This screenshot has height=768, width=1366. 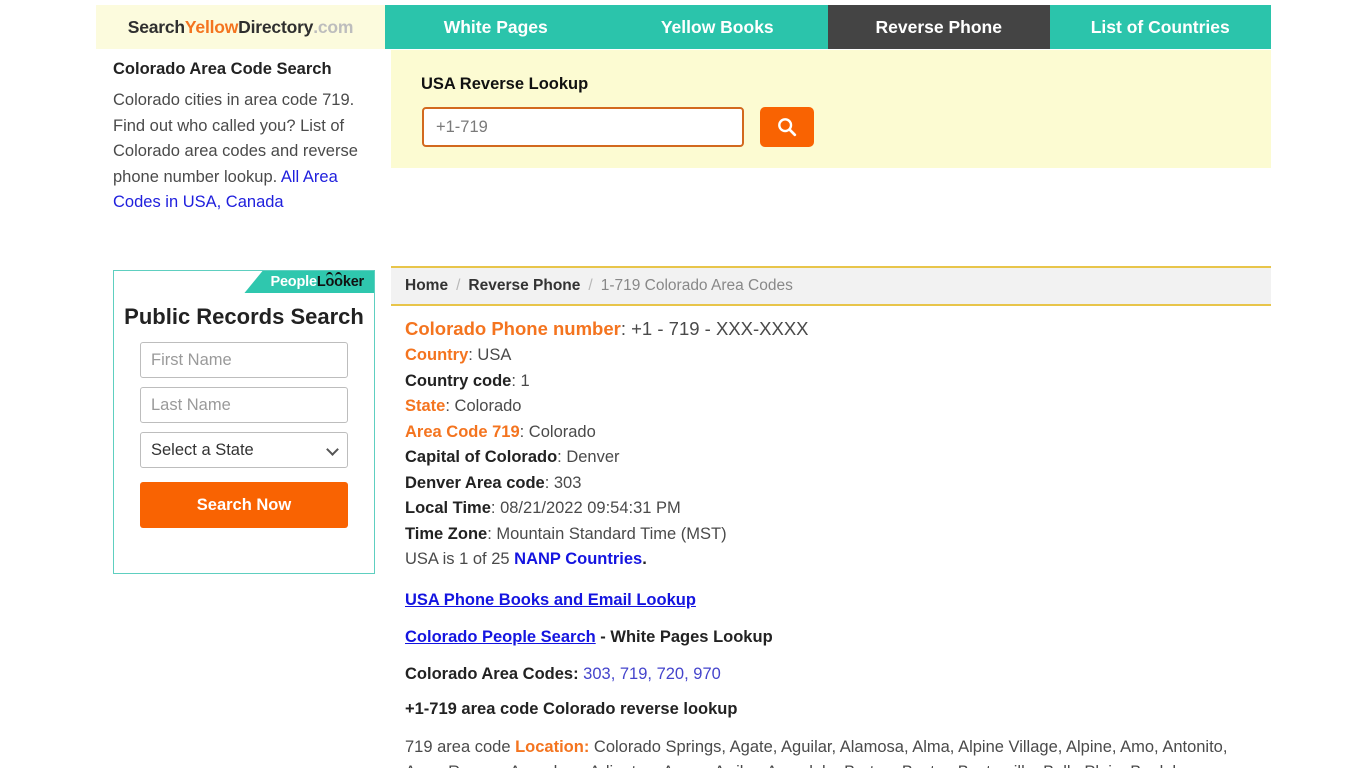 What do you see at coordinates (338, 281) in the screenshot?
I see `peoplelooker-logo-eye-right: o` at bounding box center [338, 281].